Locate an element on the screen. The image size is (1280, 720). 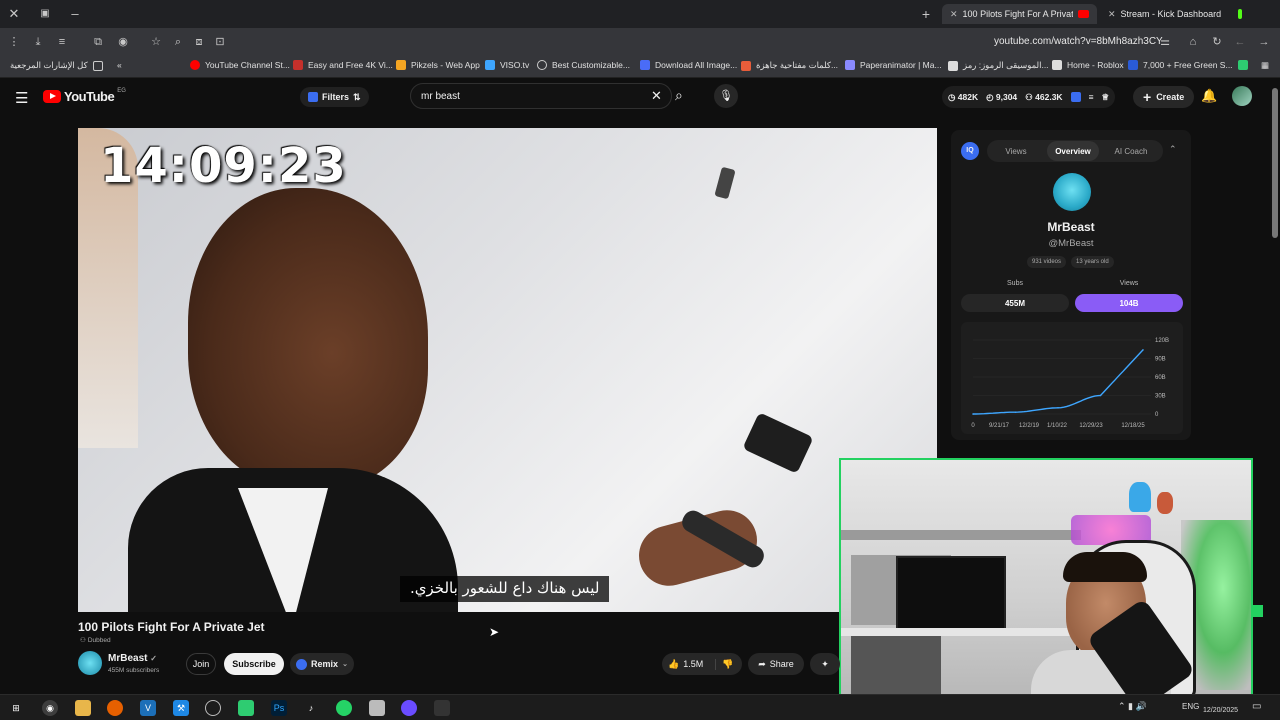
bookmark-all: كل الإشارات المرجعية is located at coordinates (56, 65).